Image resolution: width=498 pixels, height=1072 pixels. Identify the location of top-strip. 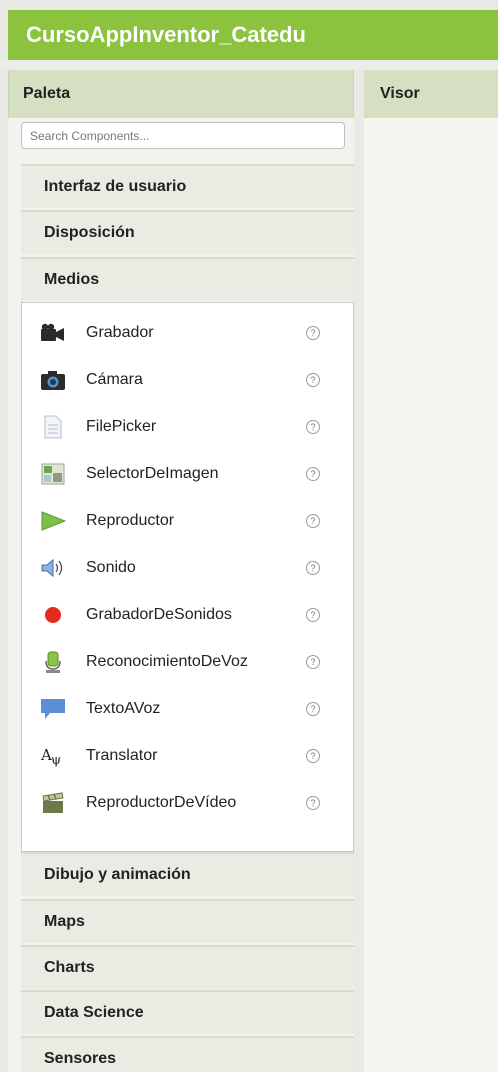
(249, 5).